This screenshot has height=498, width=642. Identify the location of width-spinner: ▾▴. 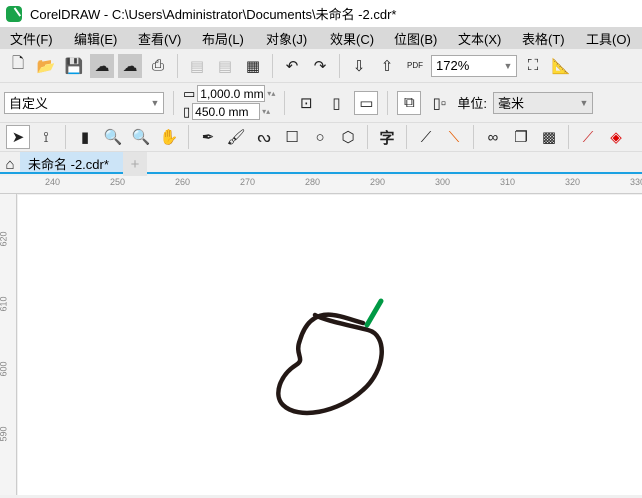
(271, 93).